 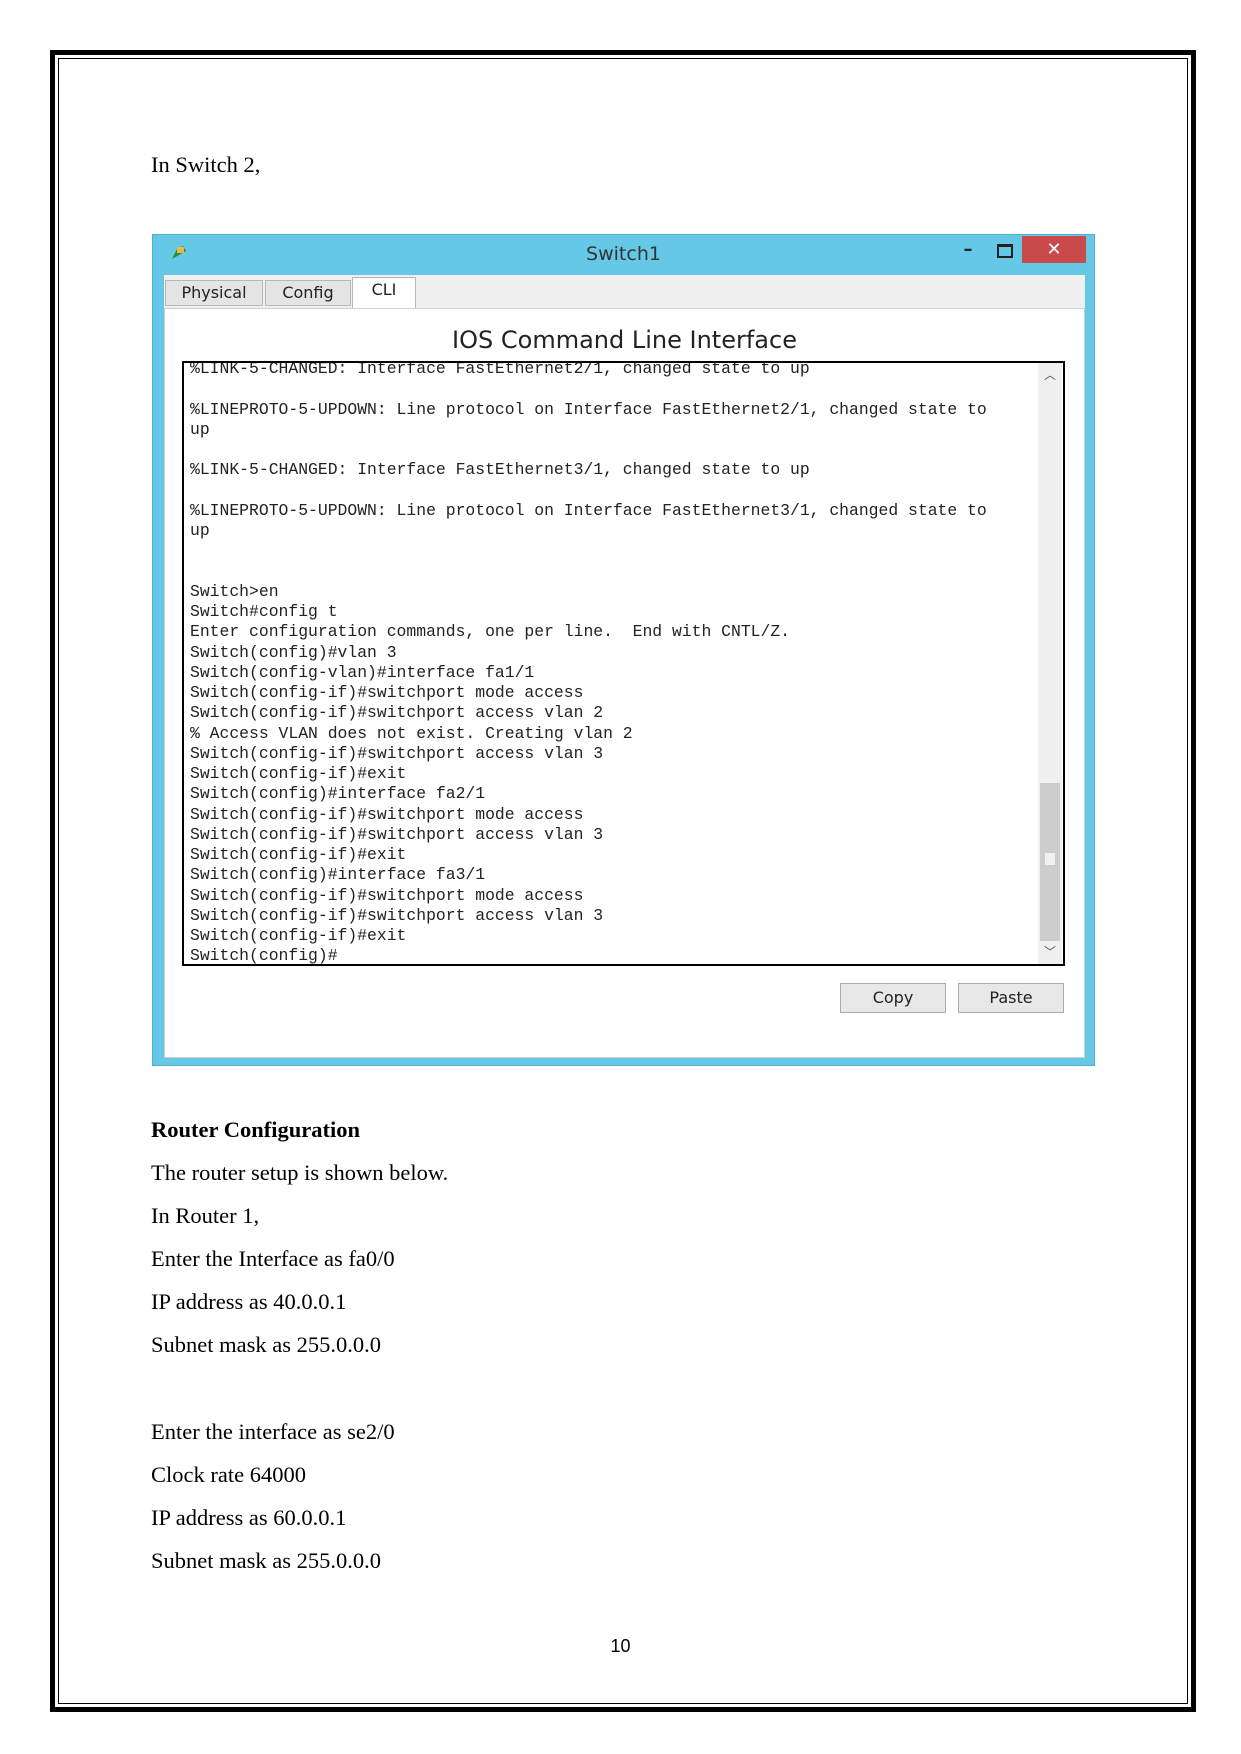 I want to click on close-icon: ✕, so click(x=1054, y=249).